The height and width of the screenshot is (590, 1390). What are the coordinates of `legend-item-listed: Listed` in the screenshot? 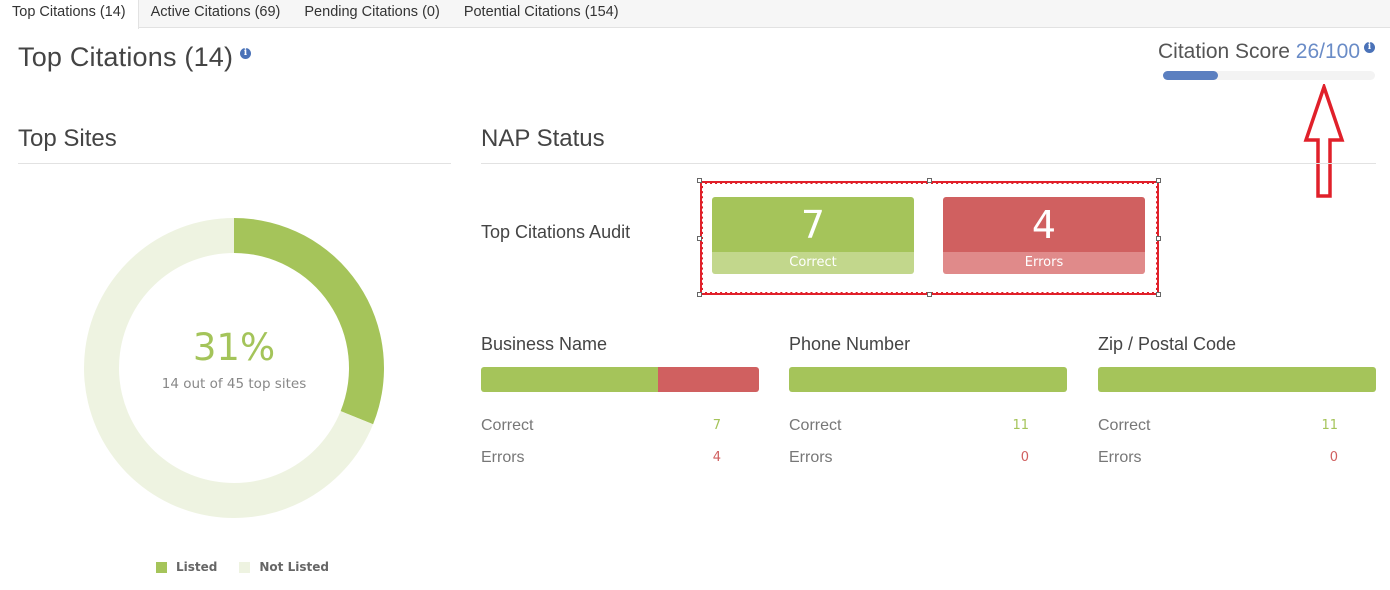 It's located at (186, 567).